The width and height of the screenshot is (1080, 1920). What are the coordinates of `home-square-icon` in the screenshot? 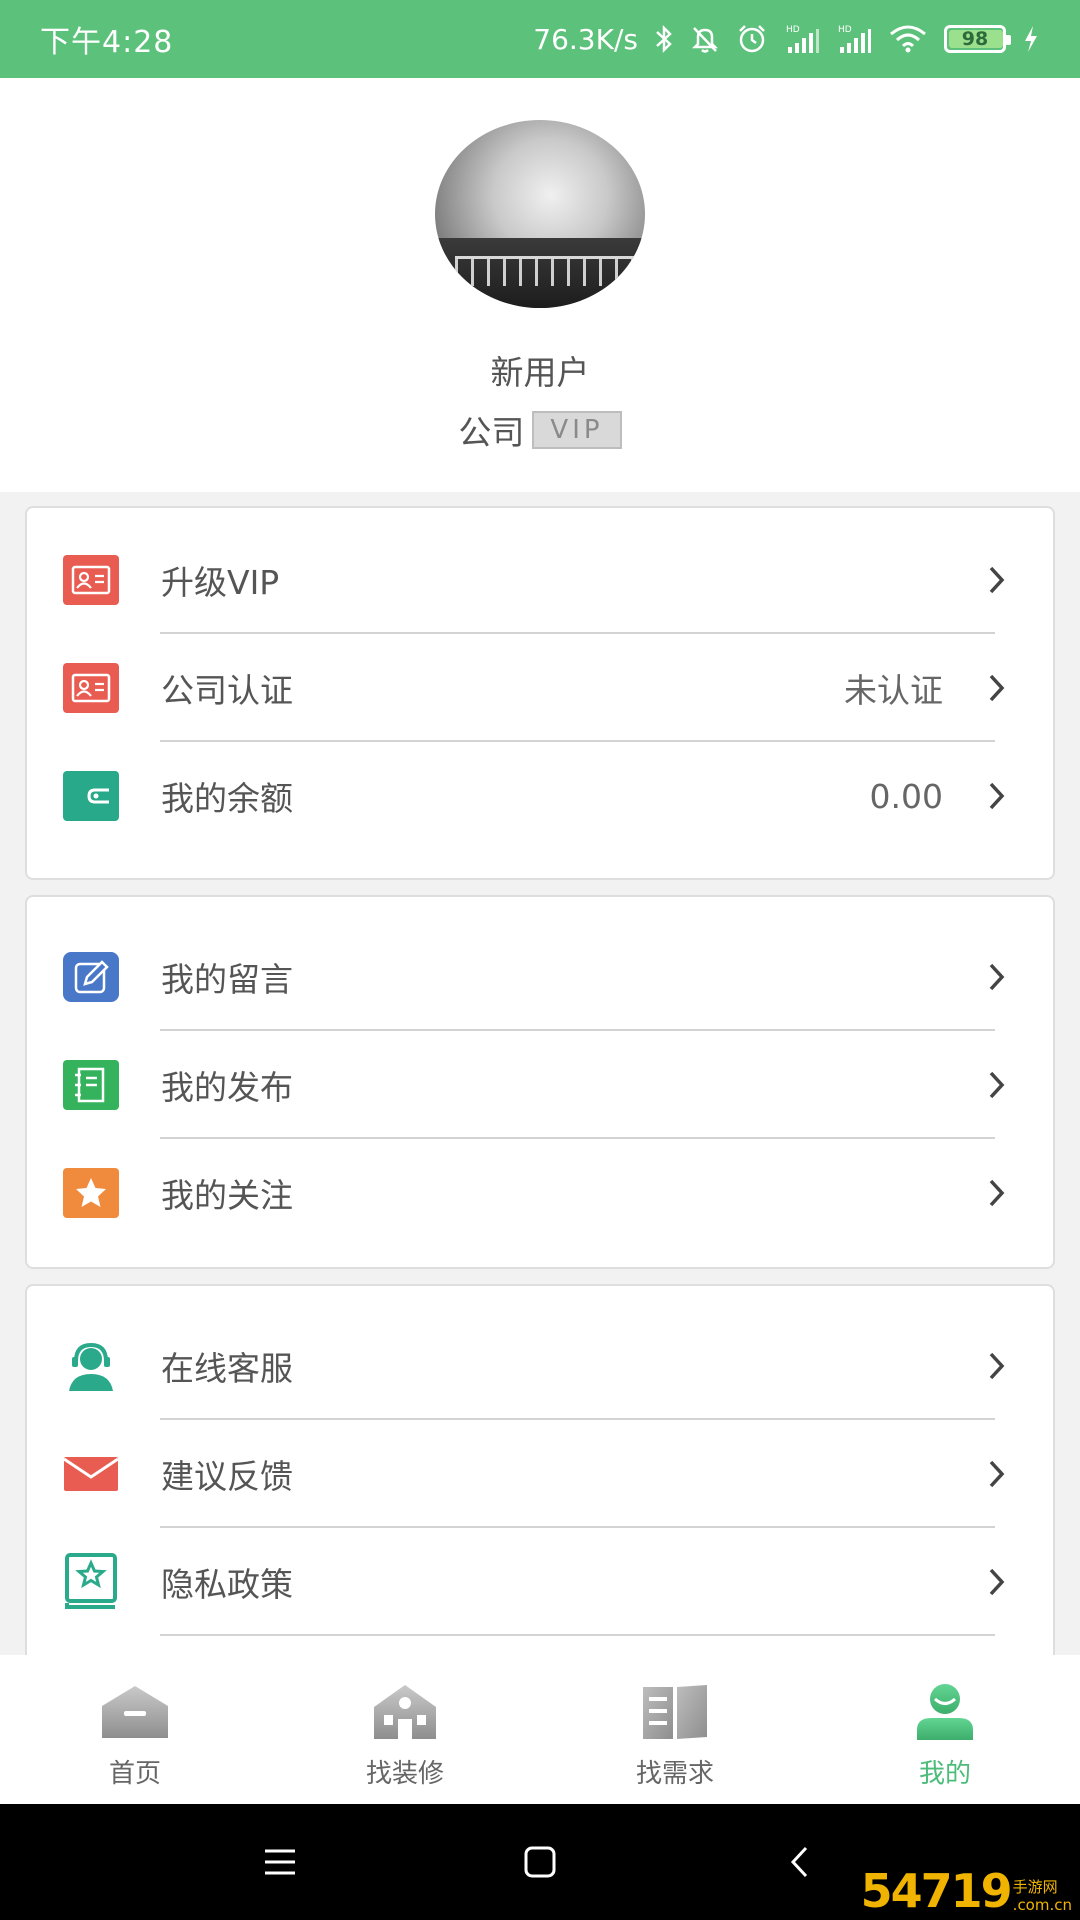 It's located at (540, 1862).